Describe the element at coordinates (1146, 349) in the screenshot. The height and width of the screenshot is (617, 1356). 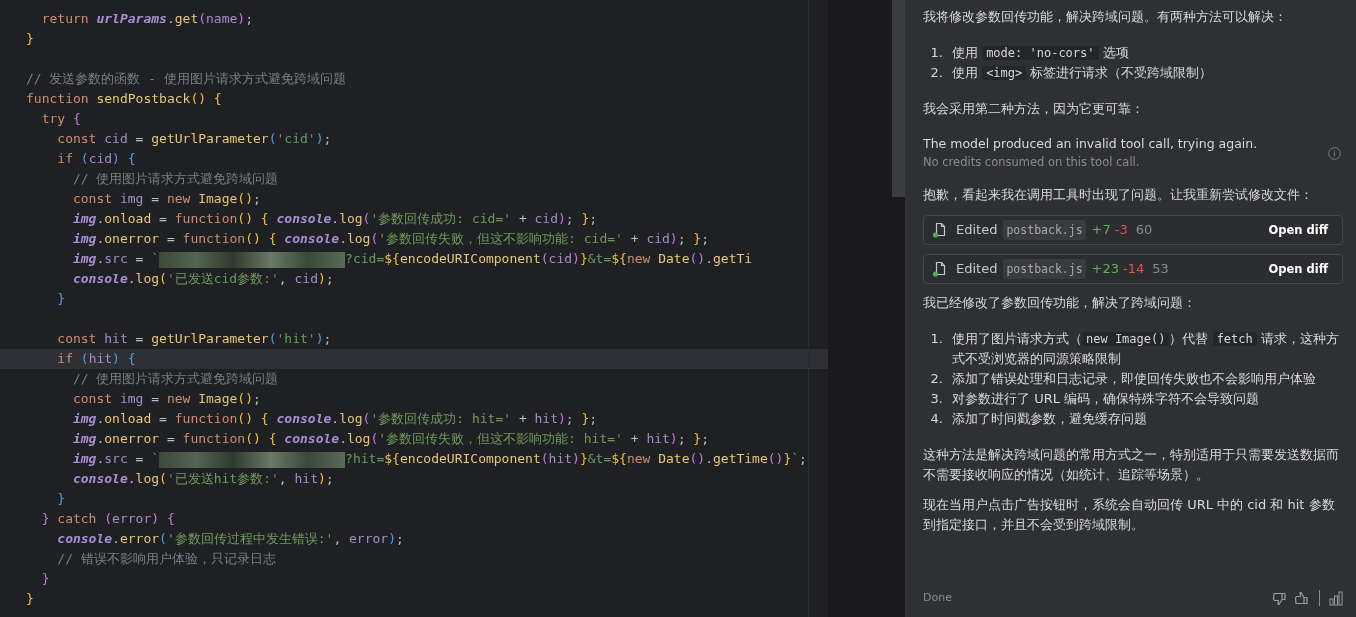
I see `list-item-text: 使用了图片请求方式（ new Image() ）代替 fetch 请求，这种方式不受浏览器的同源策略限制` at that location.